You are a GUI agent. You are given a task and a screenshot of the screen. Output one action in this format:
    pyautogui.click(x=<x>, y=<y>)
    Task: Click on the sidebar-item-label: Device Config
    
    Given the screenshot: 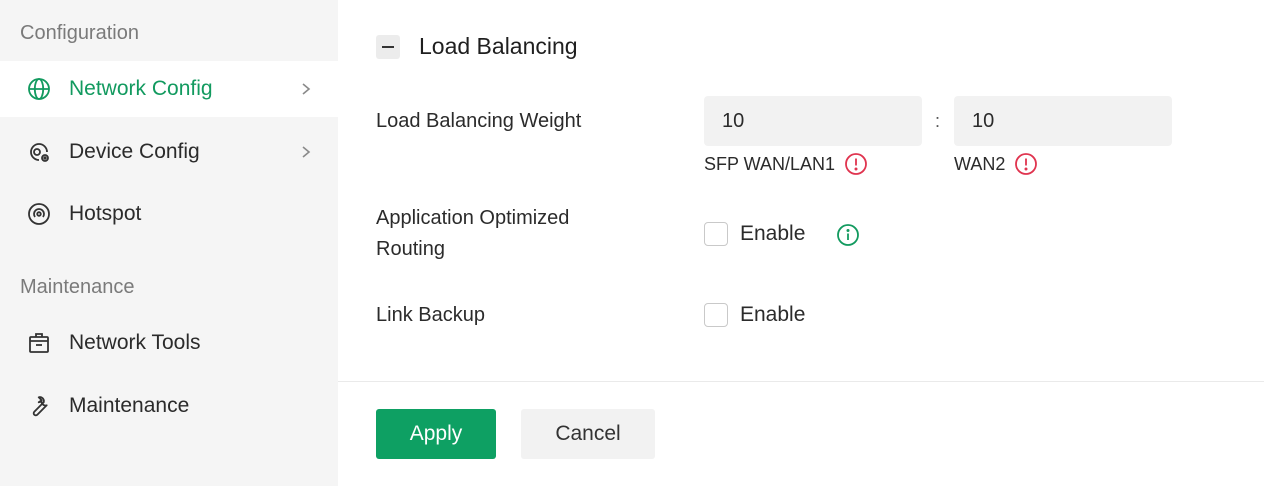 What is the action you would take?
    pyautogui.click(x=134, y=151)
    